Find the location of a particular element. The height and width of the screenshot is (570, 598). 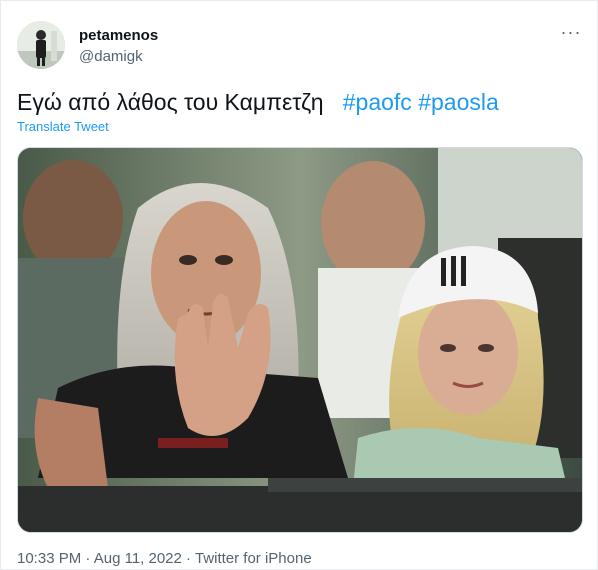

user-handle: @damigk is located at coordinates (118, 57).